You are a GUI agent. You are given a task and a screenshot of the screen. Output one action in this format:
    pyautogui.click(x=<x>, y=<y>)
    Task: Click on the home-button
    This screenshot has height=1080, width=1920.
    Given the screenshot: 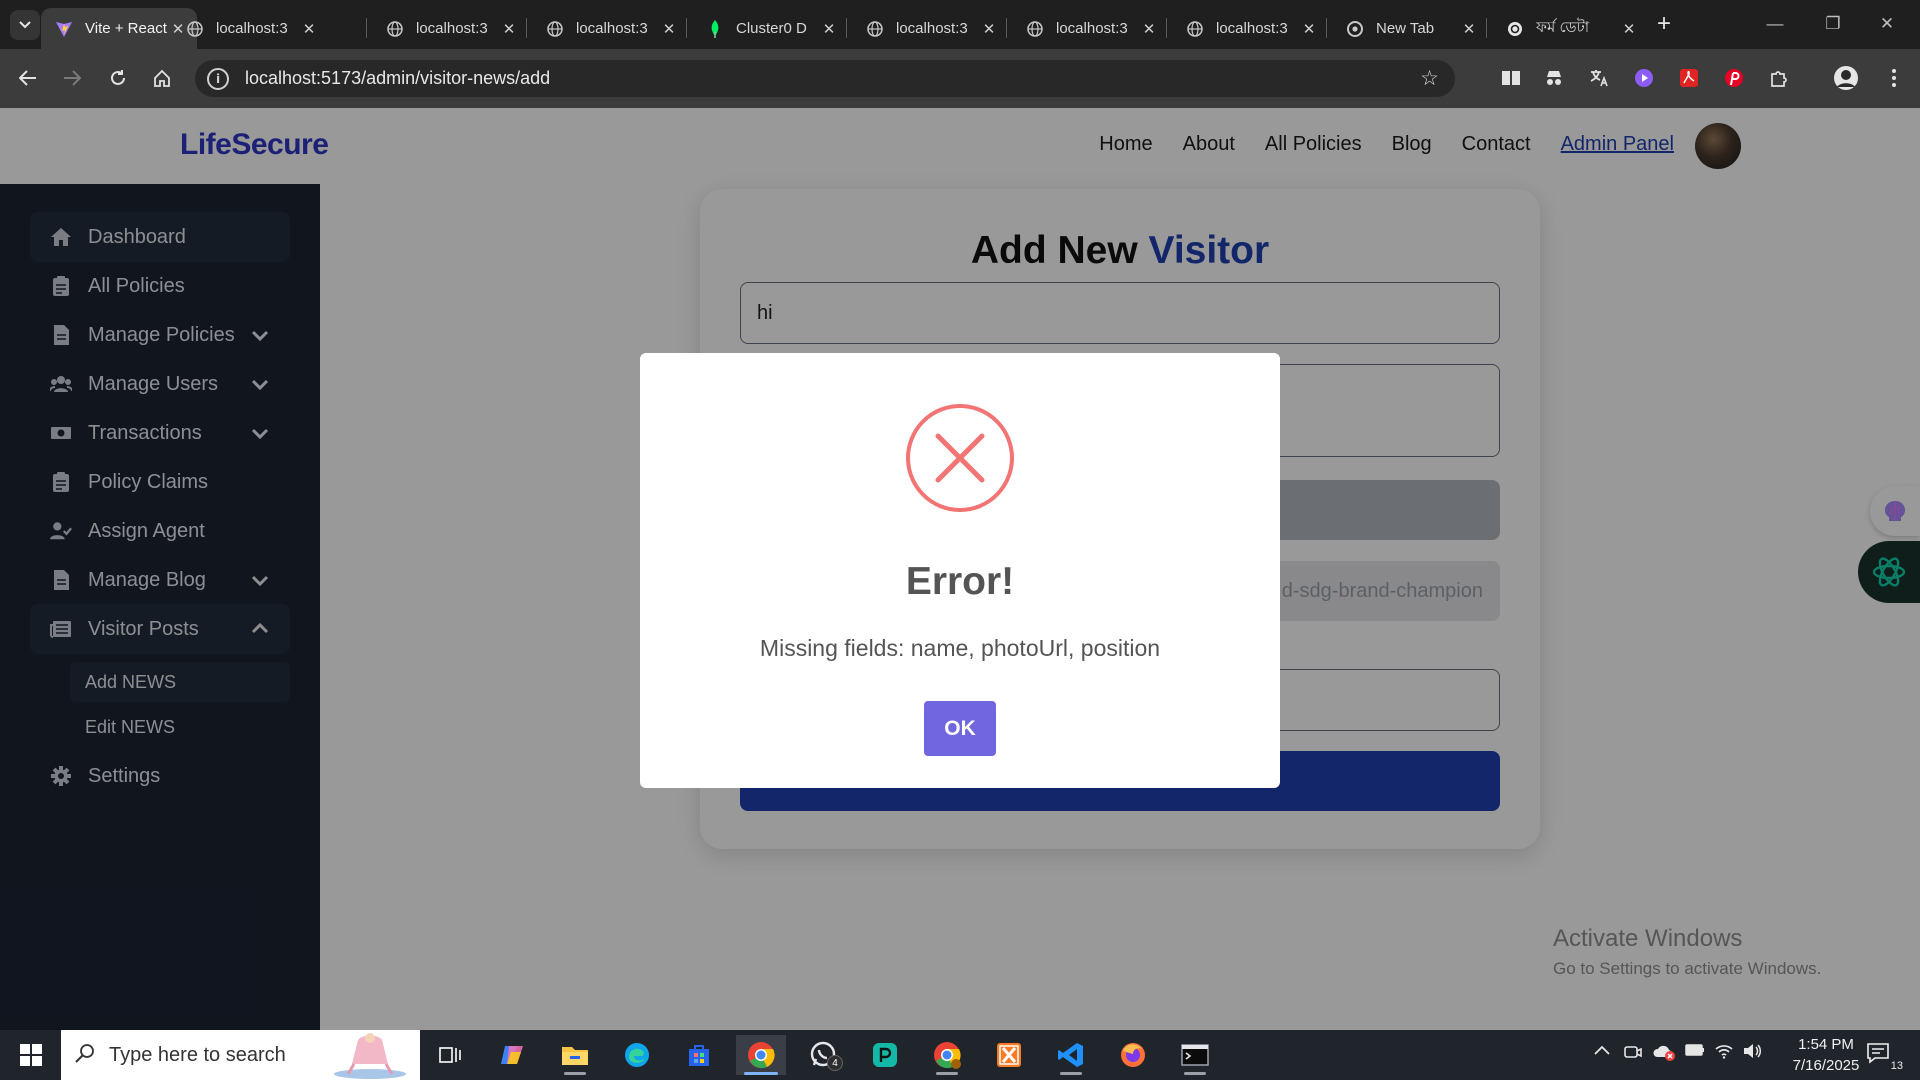 What is the action you would take?
    pyautogui.click(x=162, y=78)
    